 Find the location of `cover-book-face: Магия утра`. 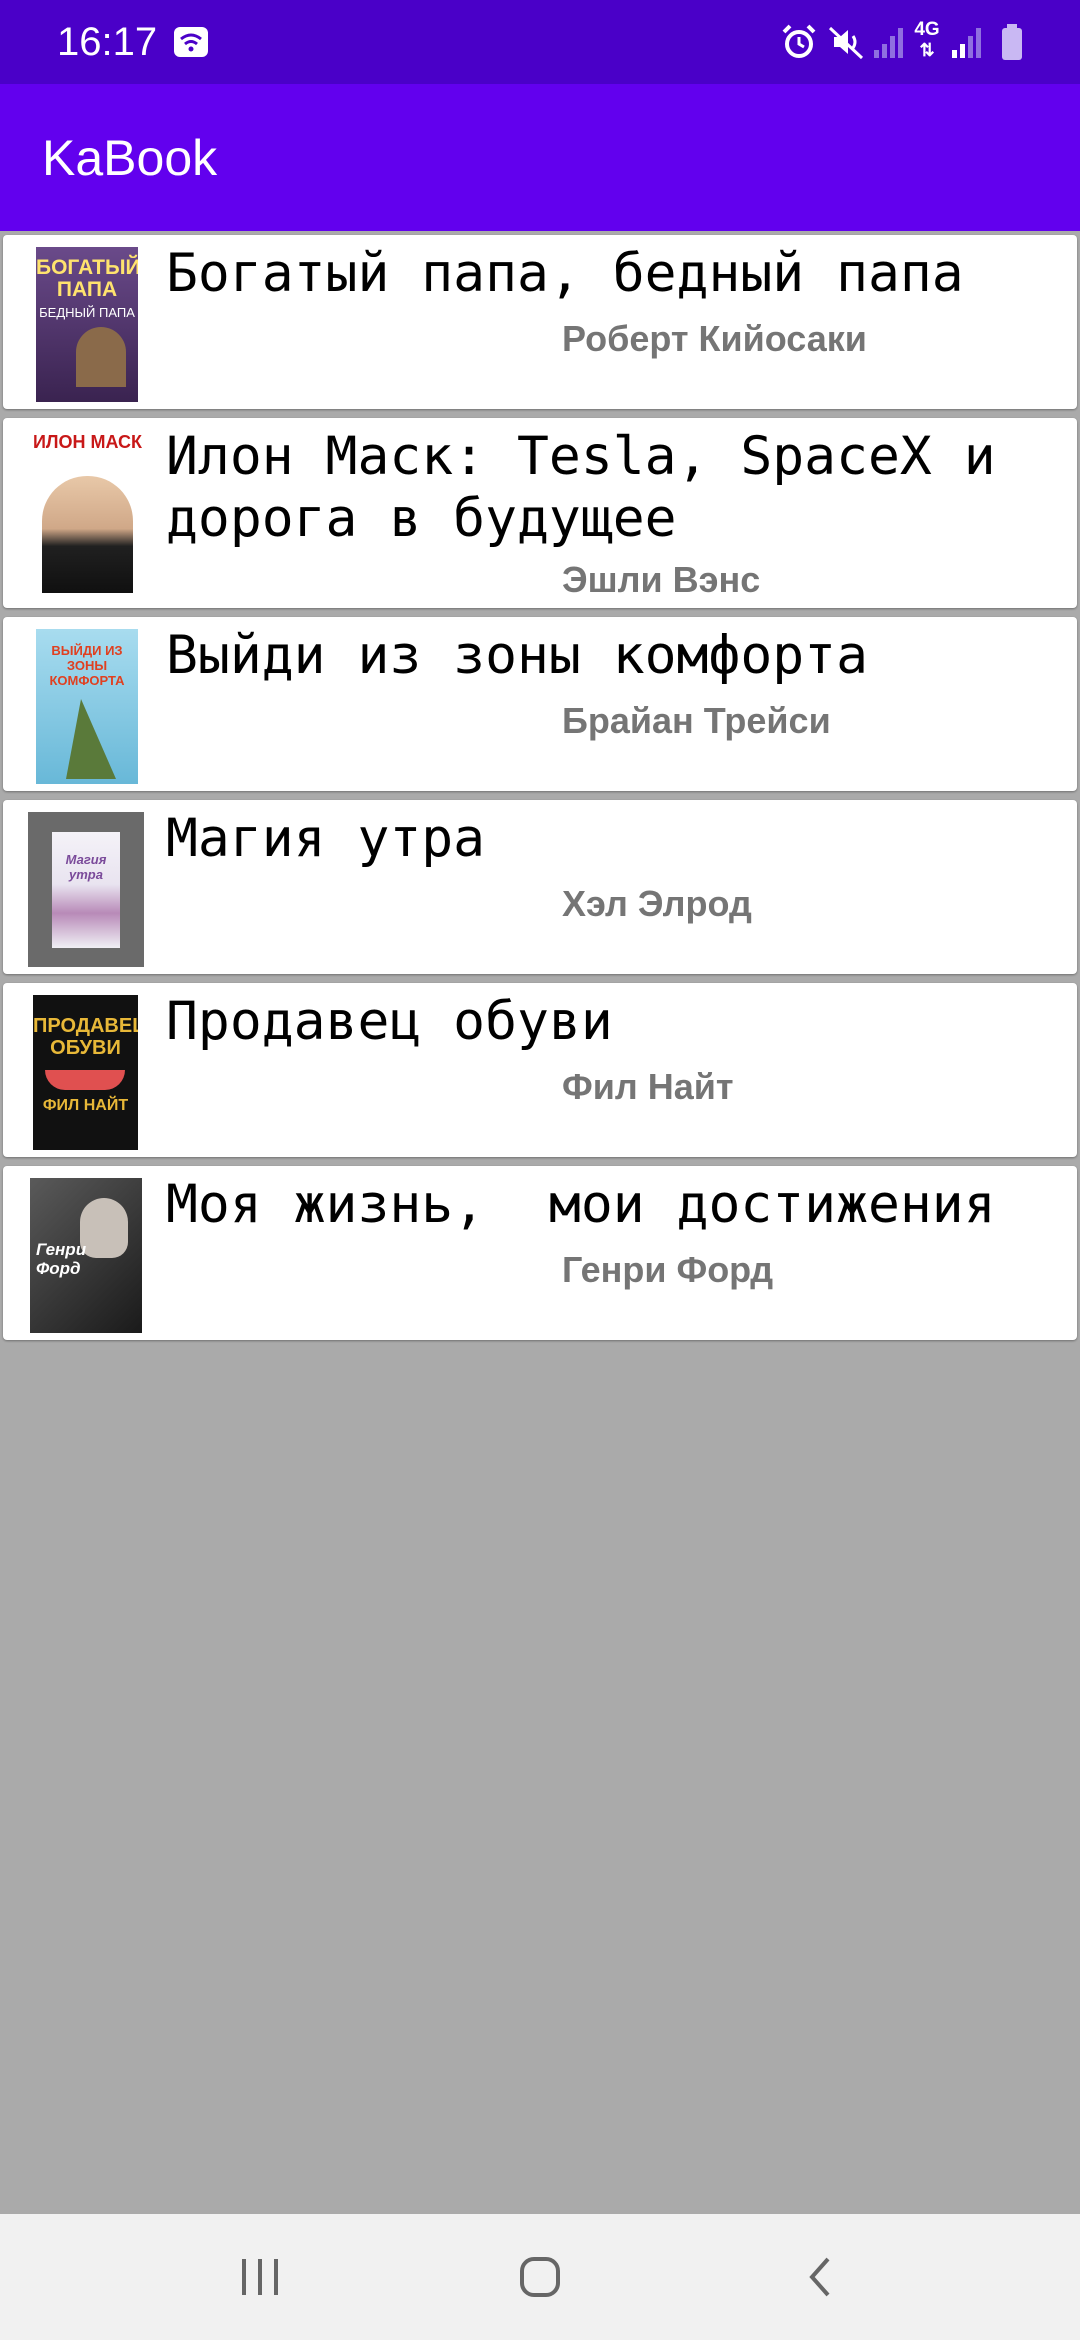

cover-book-face: Магия утра is located at coordinates (86, 890).